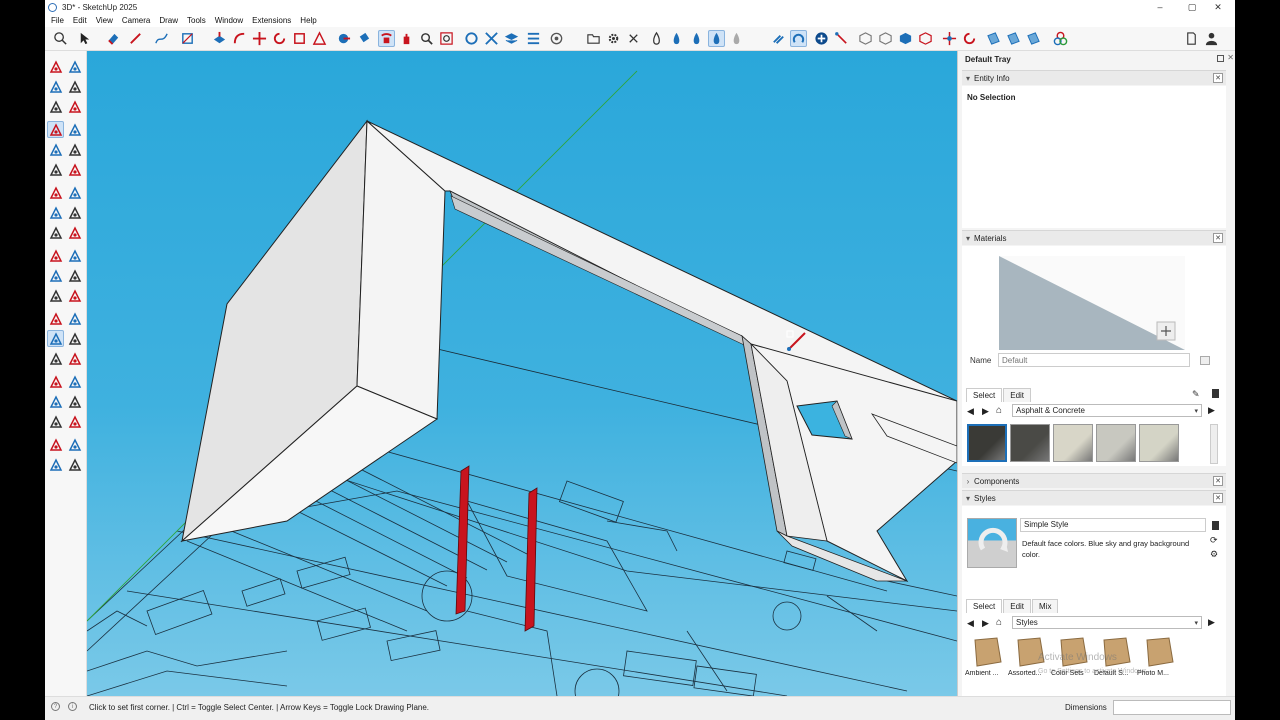 The image size is (1280, 720). Describe the element at coordinates (1211, 38) in the screenshot. I see `user-account-icon` at that location.